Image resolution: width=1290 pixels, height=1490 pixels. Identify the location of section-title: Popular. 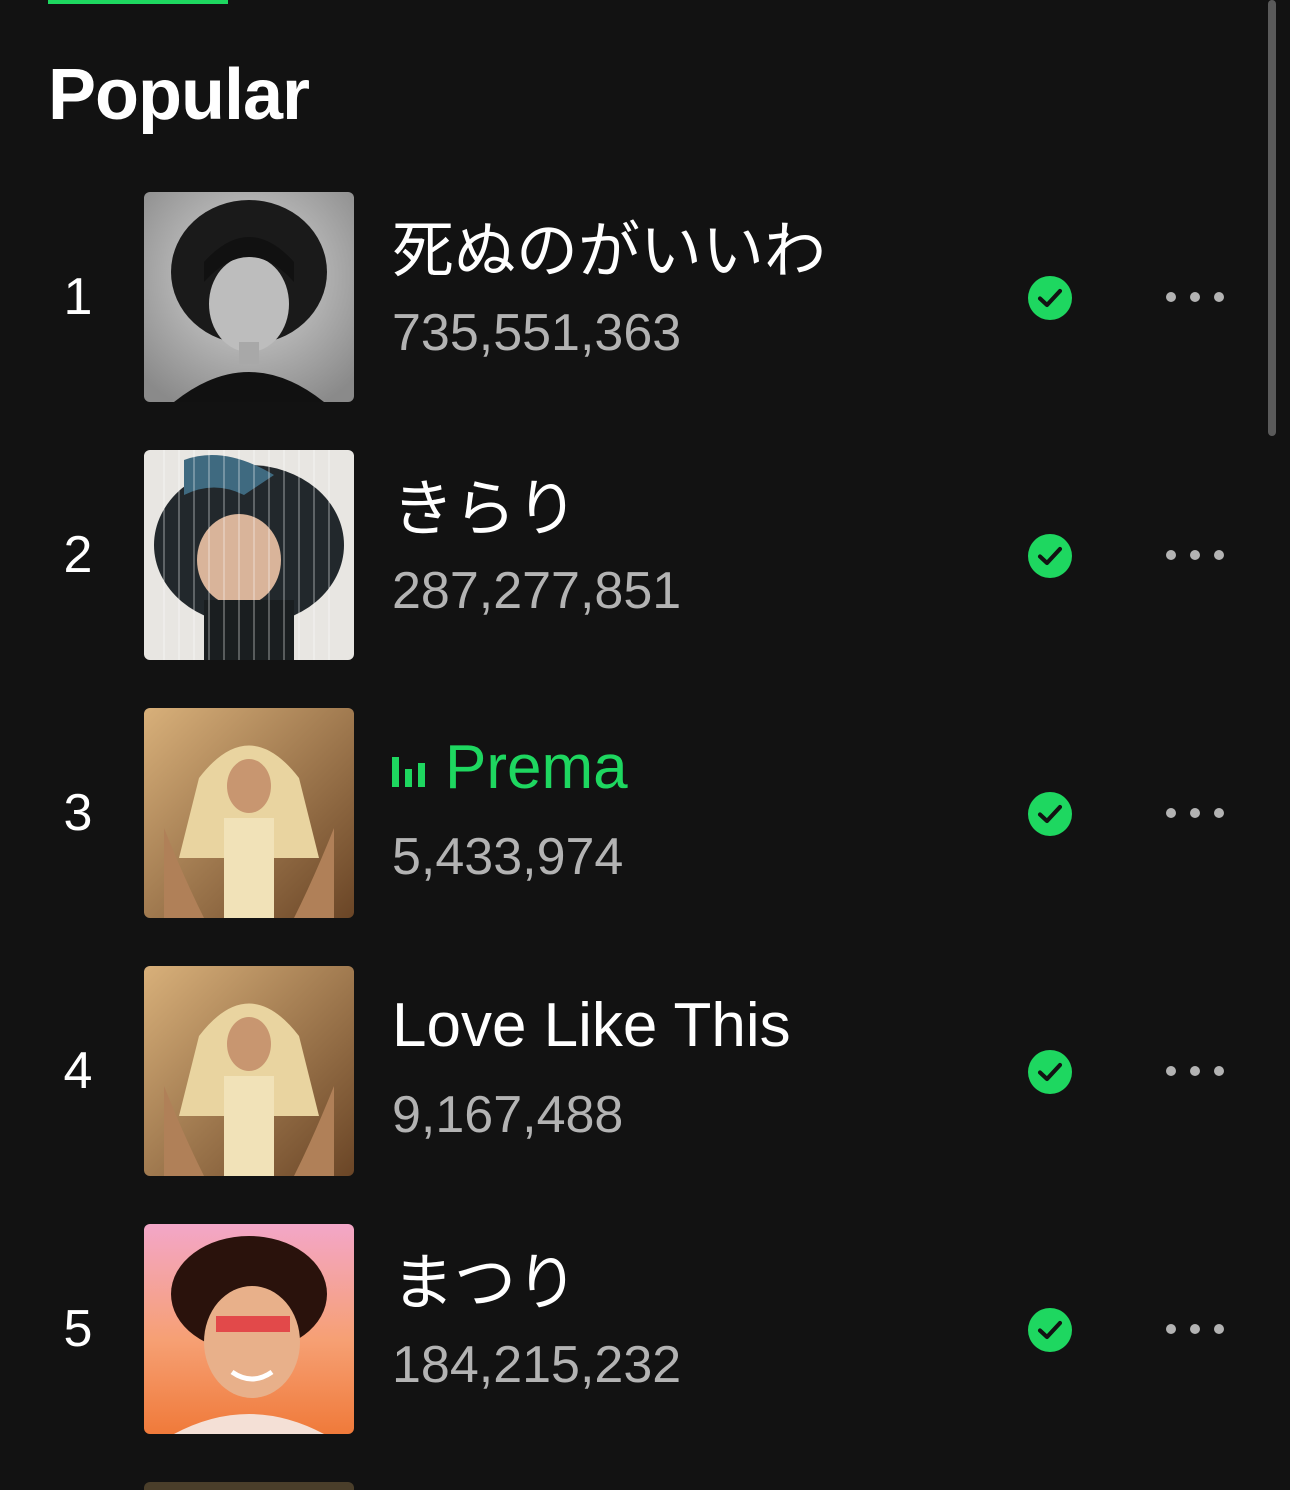
(179, 95).